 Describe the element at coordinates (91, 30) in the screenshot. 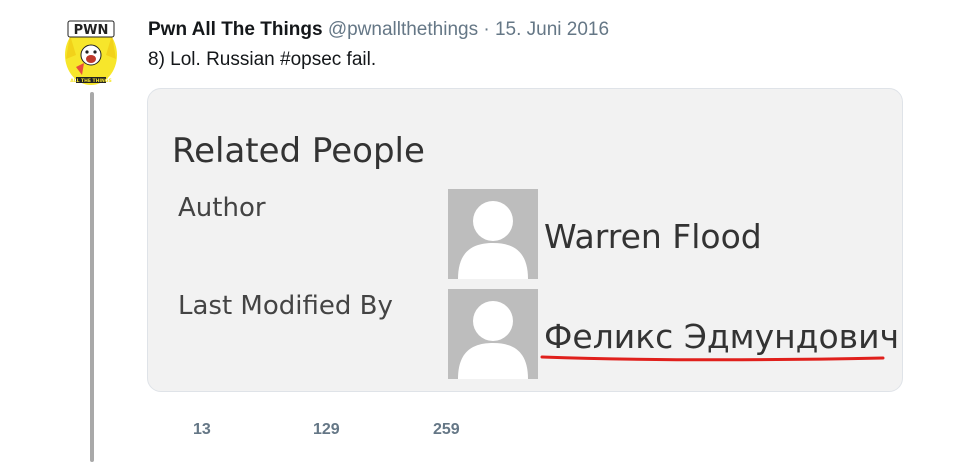

I see `logo-text: PWN` at that location.